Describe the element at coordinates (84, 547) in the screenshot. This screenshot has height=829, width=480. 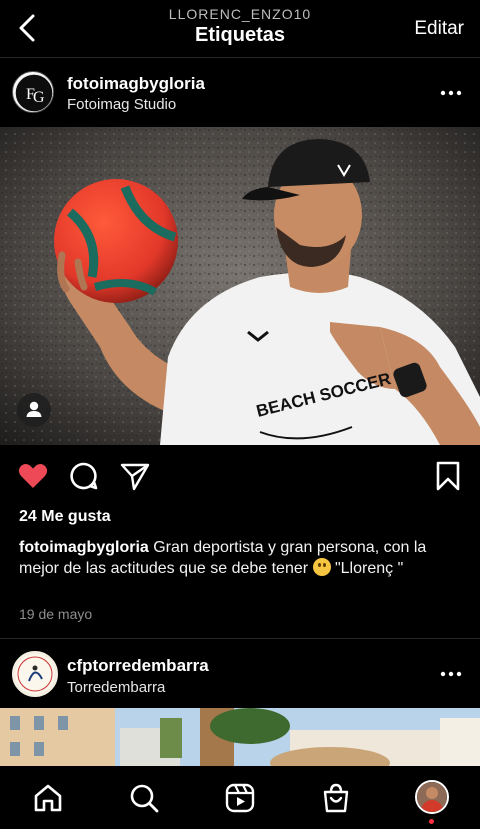
I see `caption-author: fotoimagbygloria` at that location.